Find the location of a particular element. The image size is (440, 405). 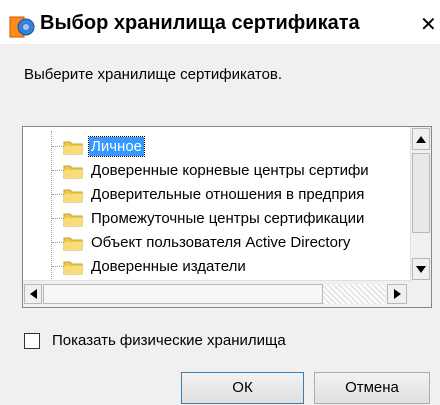

show-physical-stores-checkbox is located at coordinates (32, 341).